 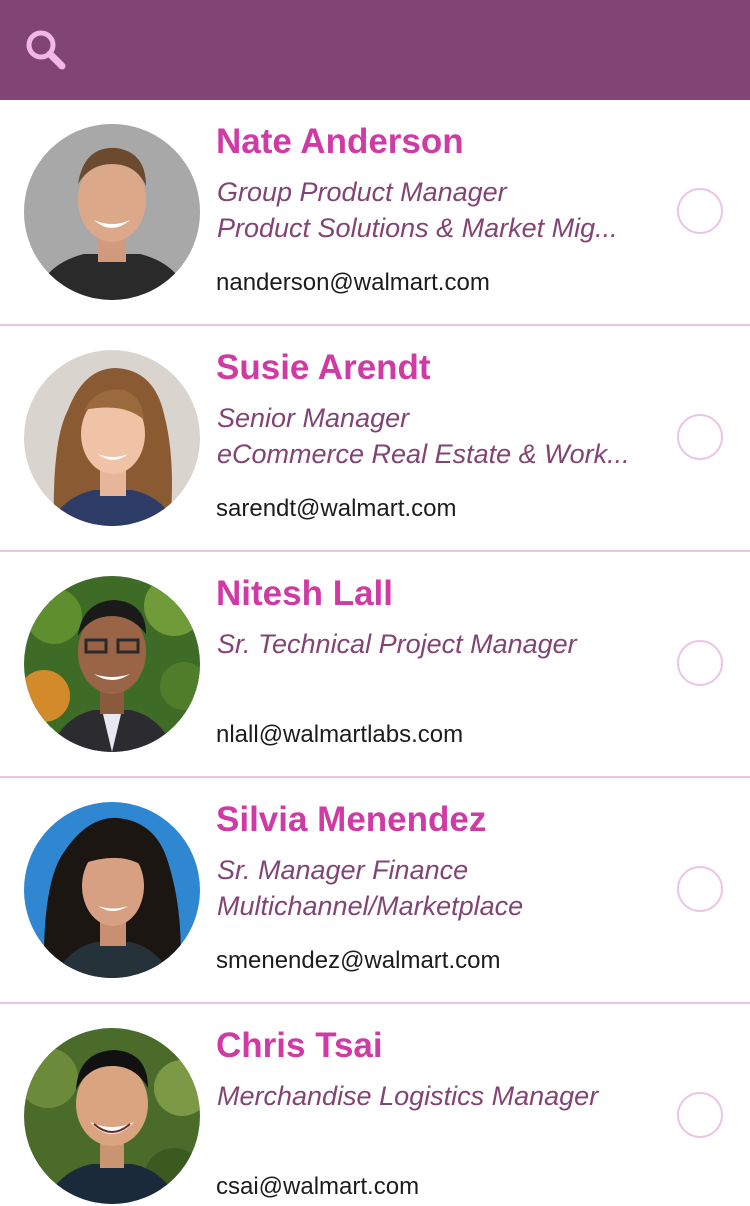 What do you see at coordinates (343, 870) in the screenshot?
I see `contact-title-line: Sr. Manager Finance` at bounding box center [343, 870].